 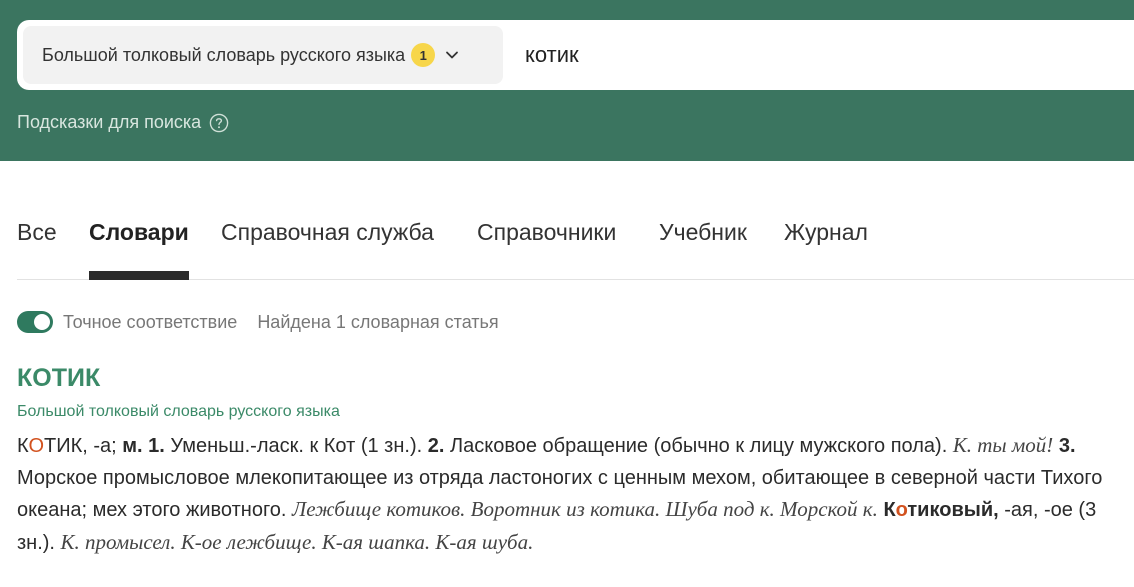 What do you see at coordinates (1067, 446) in the screenshot?
I see `sense-number: 3.` at bounding box center [1067, 446].